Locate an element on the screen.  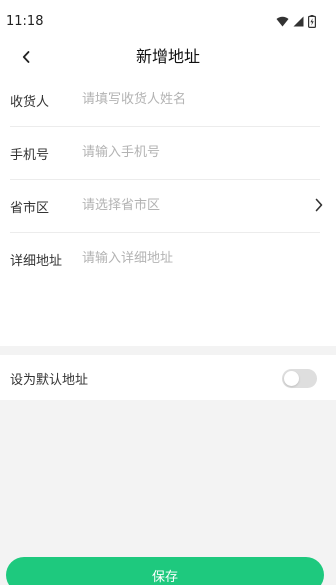
consignee-row: 收货人 is located at coordinates (165, 100).